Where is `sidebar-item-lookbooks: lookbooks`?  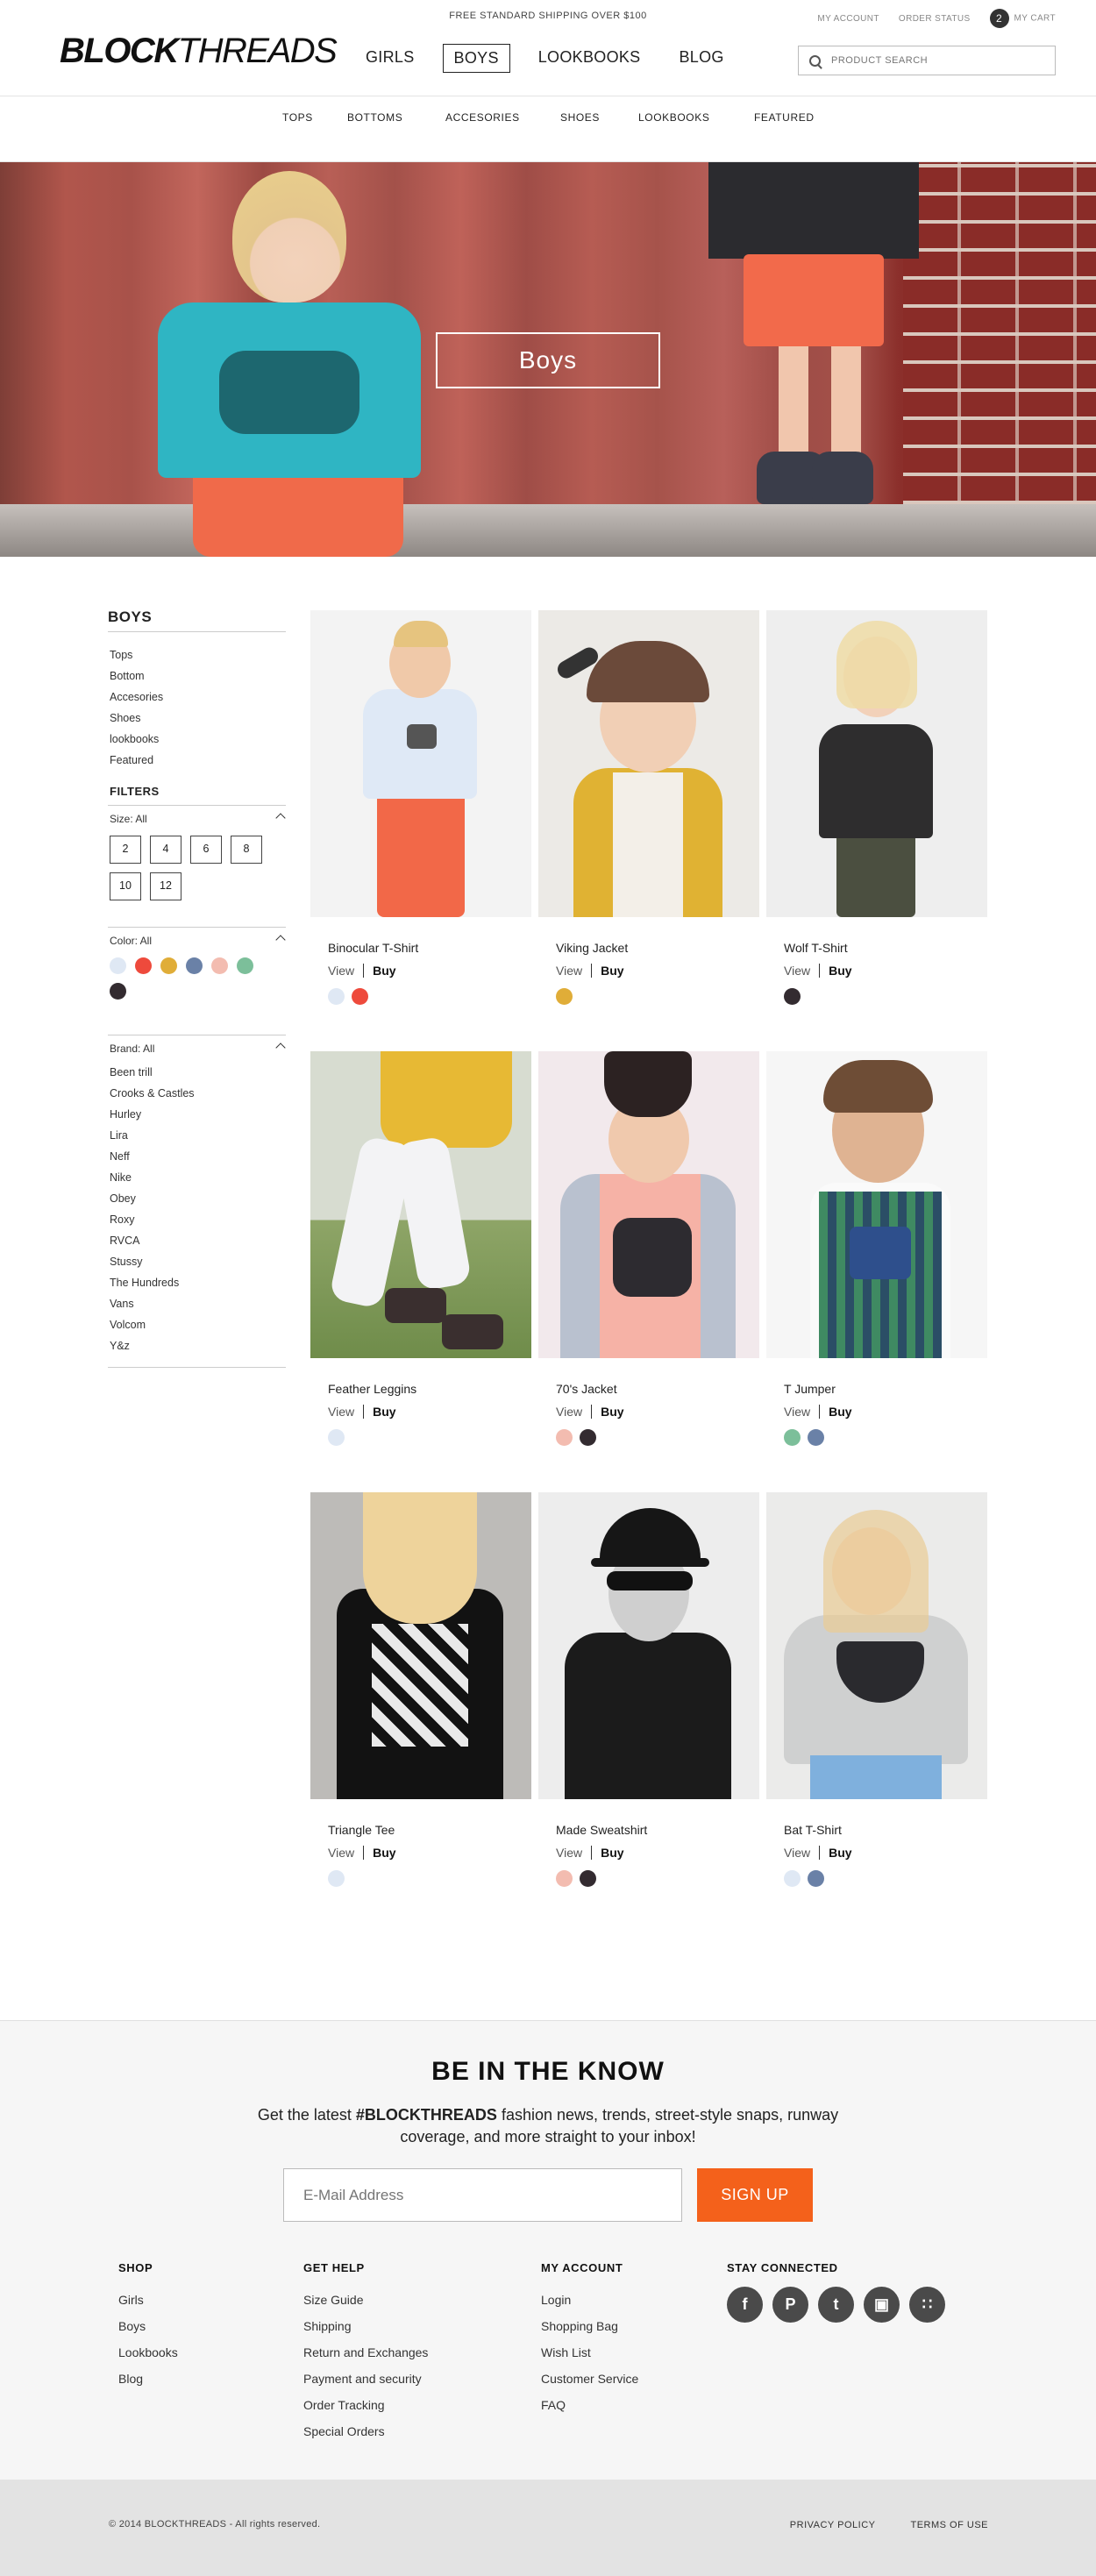
sidebar-item-lookbooks: lookbooks is located at coordinates (197, 739).